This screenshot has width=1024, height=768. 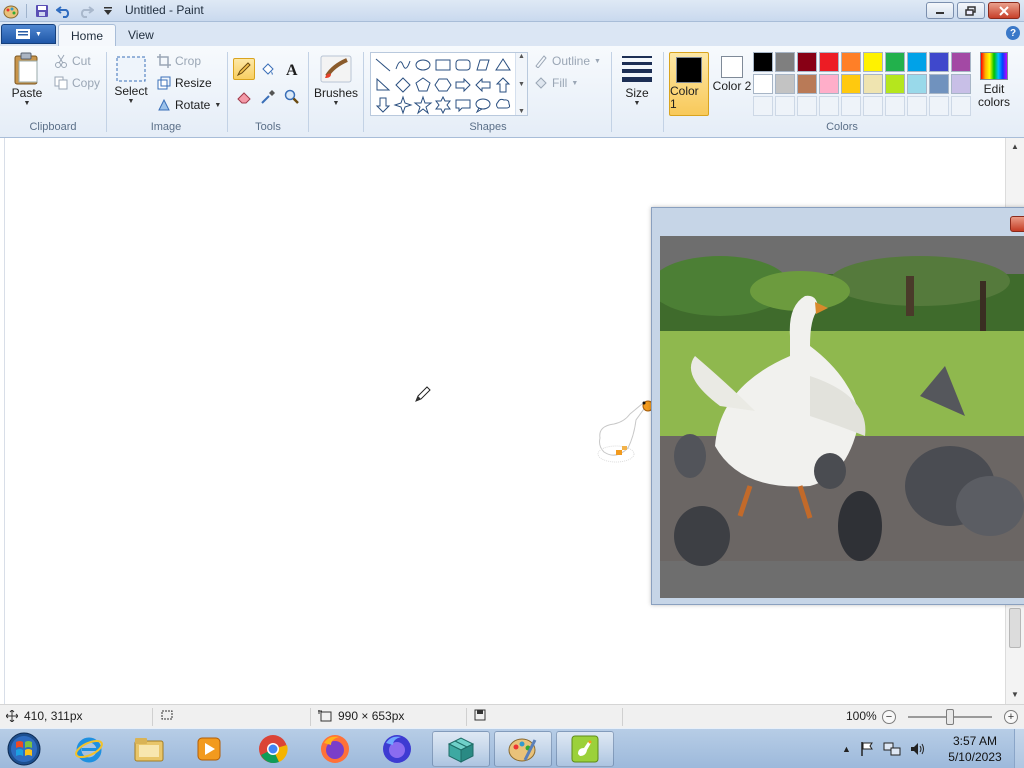 What do you see at coordinates (292, 97) in the screenshot?
I see `magnifier-tool-button` at bounding box center [292, 97].